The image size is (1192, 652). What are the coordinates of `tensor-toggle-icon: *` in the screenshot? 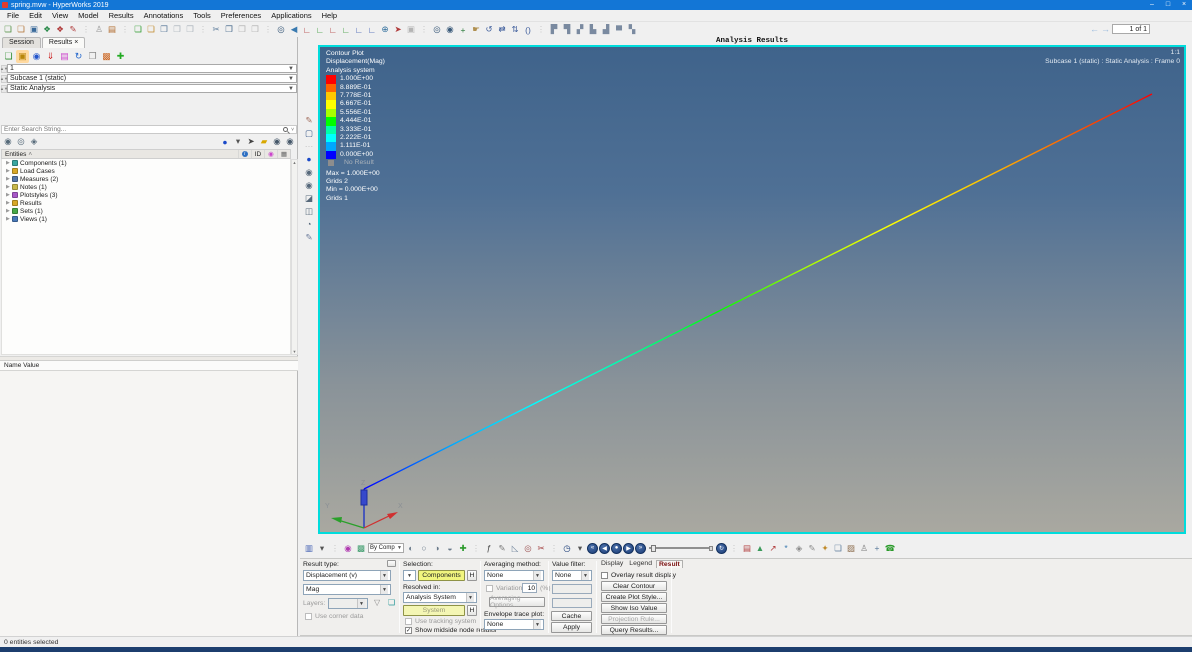 It's located at (786, 548).